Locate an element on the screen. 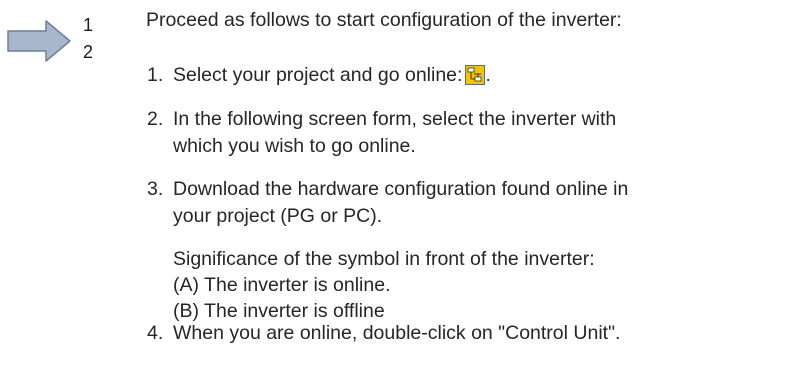  step-text-trailing: . is located at coordinates (488, 75).